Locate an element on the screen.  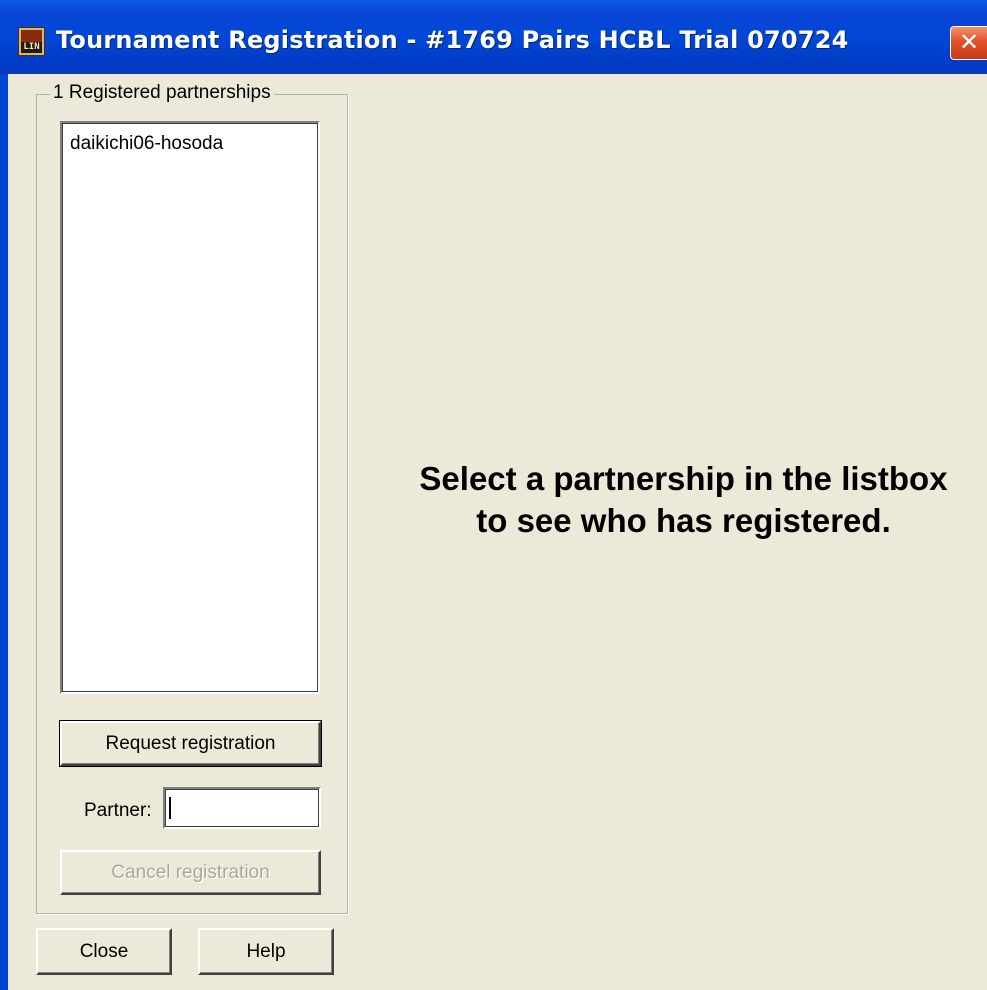
app-icon-top is located at coordinates (31, 36).